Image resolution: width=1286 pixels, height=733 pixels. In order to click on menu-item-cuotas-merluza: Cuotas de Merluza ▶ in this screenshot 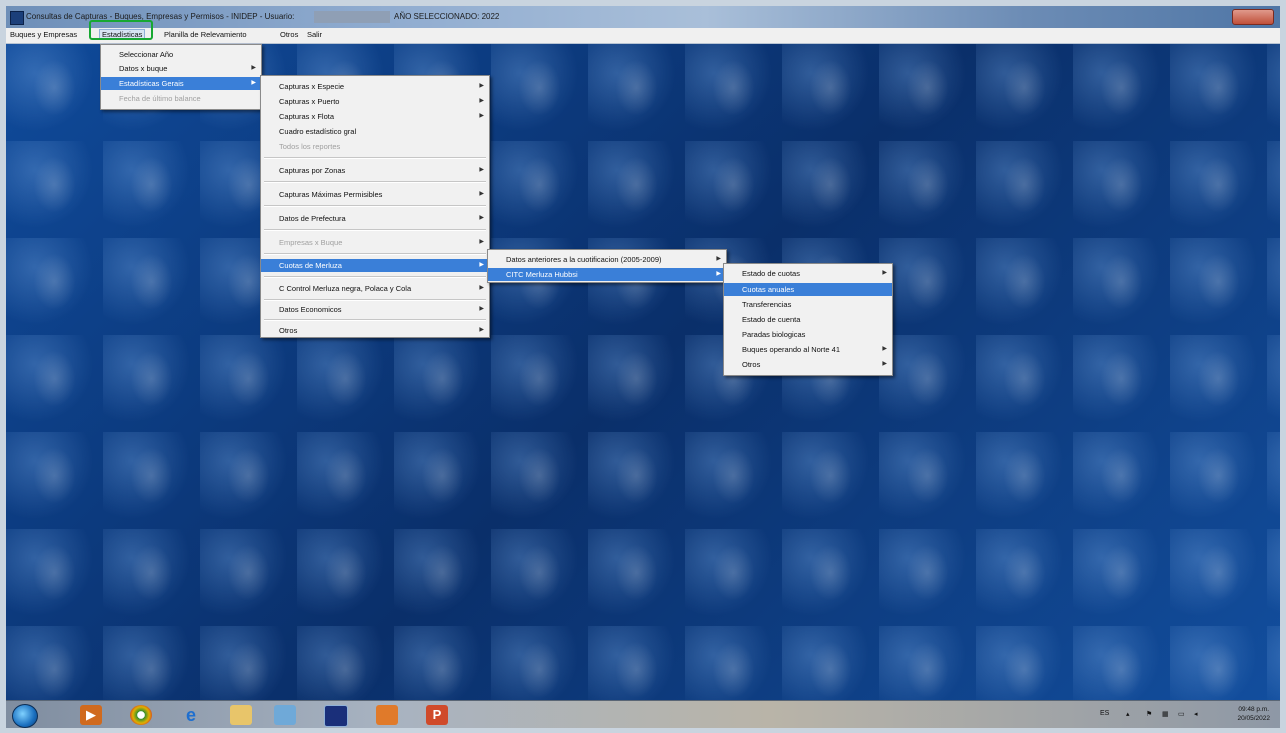, I will do `click(375, 265)`.